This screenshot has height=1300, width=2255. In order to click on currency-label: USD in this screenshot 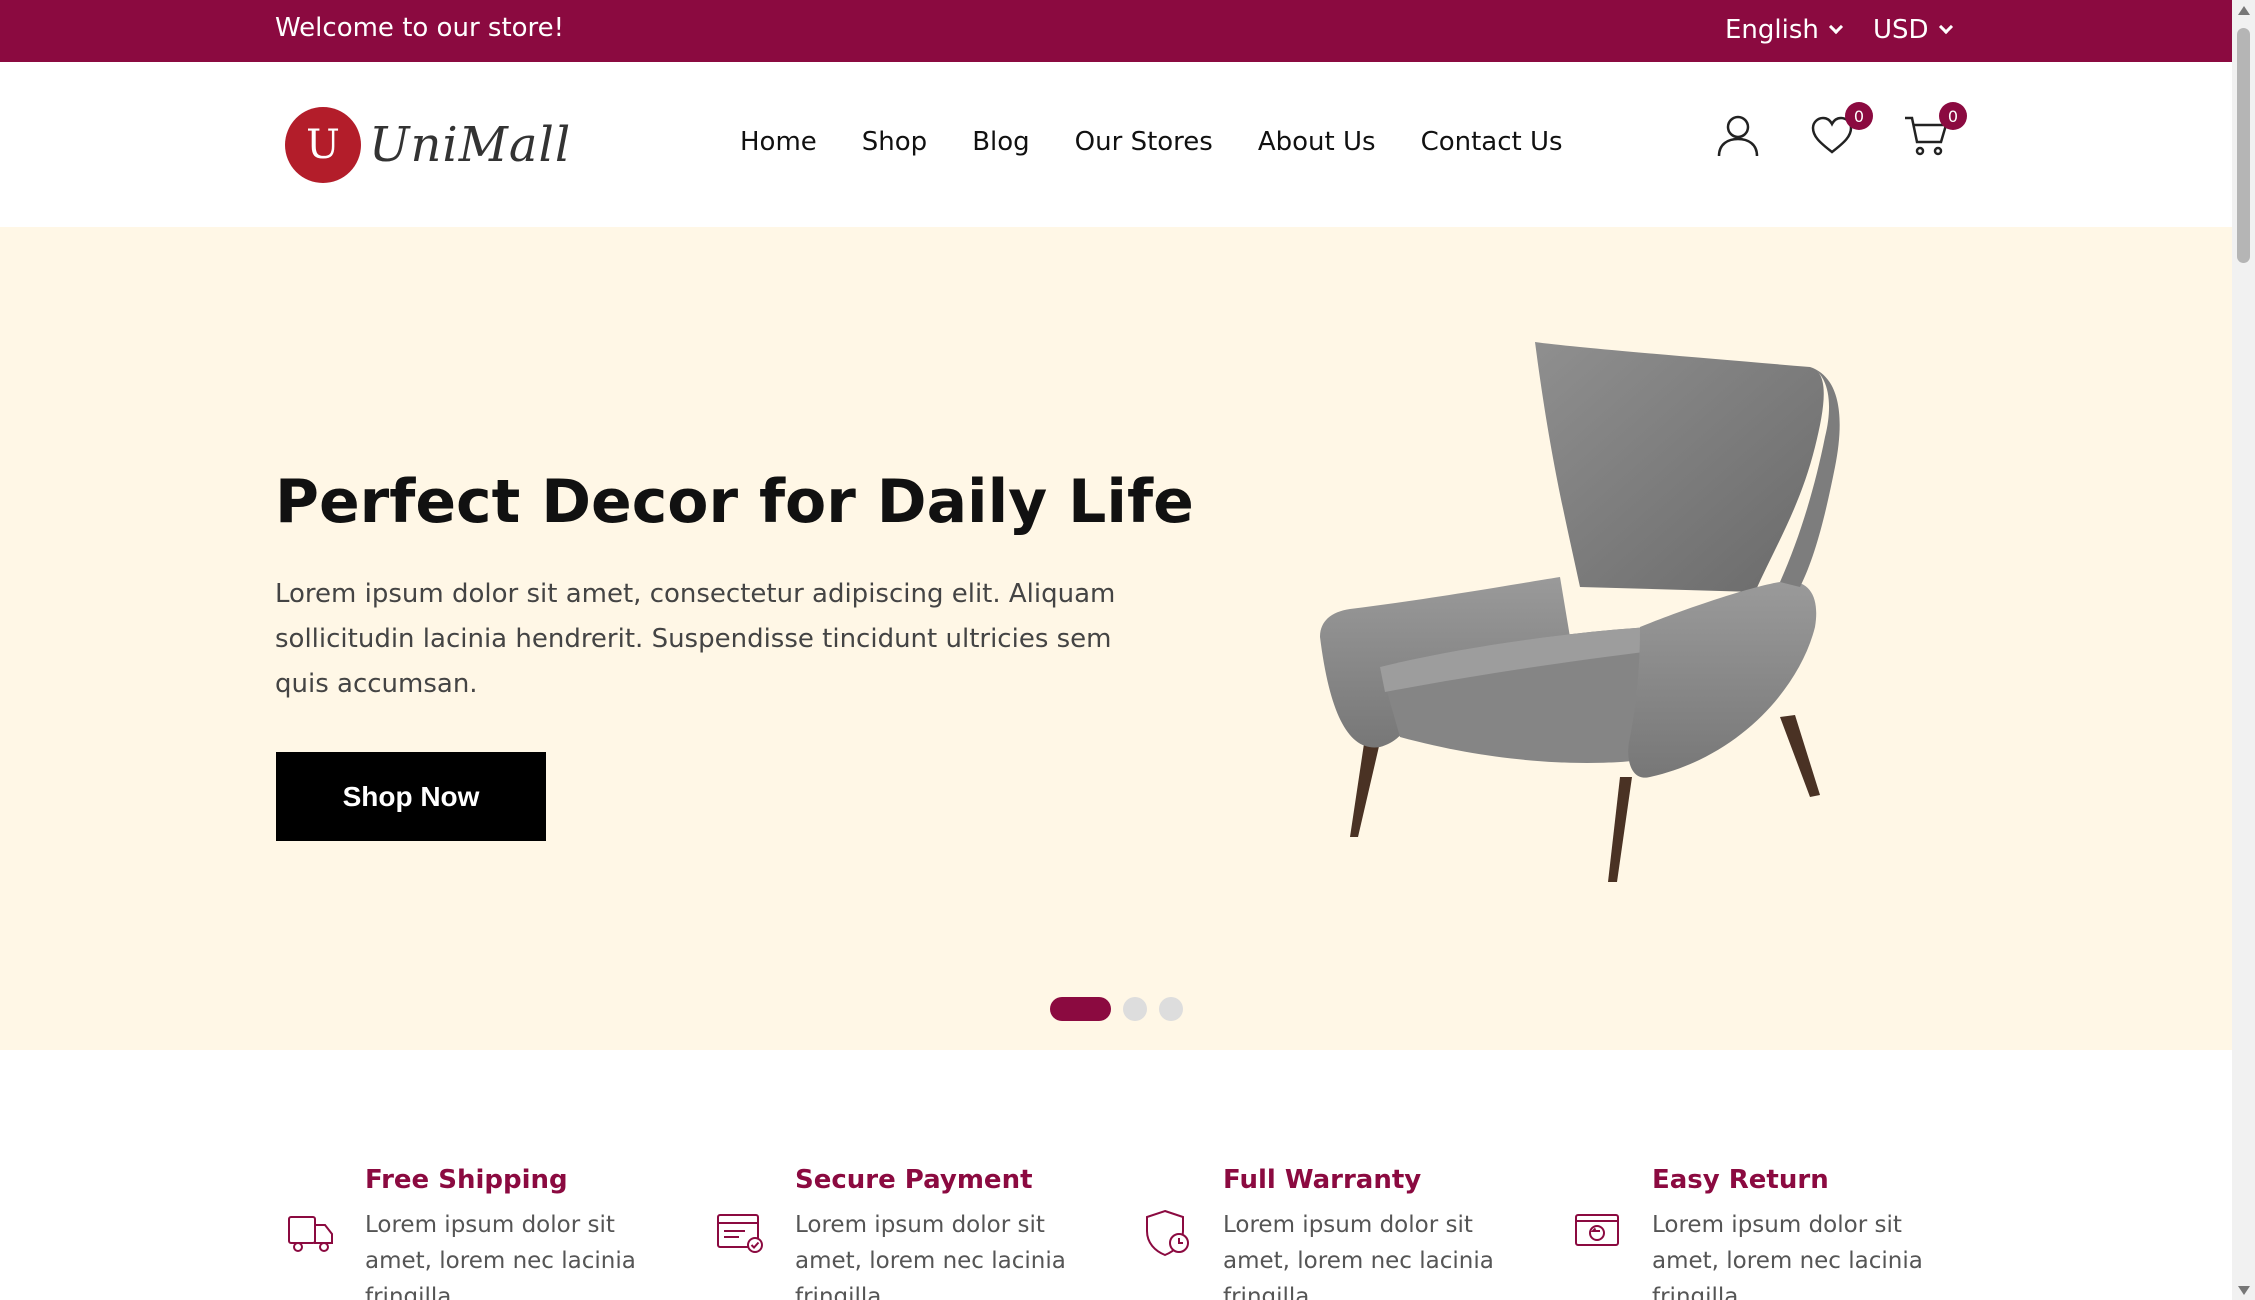, I will do `click(1901, 30)`.